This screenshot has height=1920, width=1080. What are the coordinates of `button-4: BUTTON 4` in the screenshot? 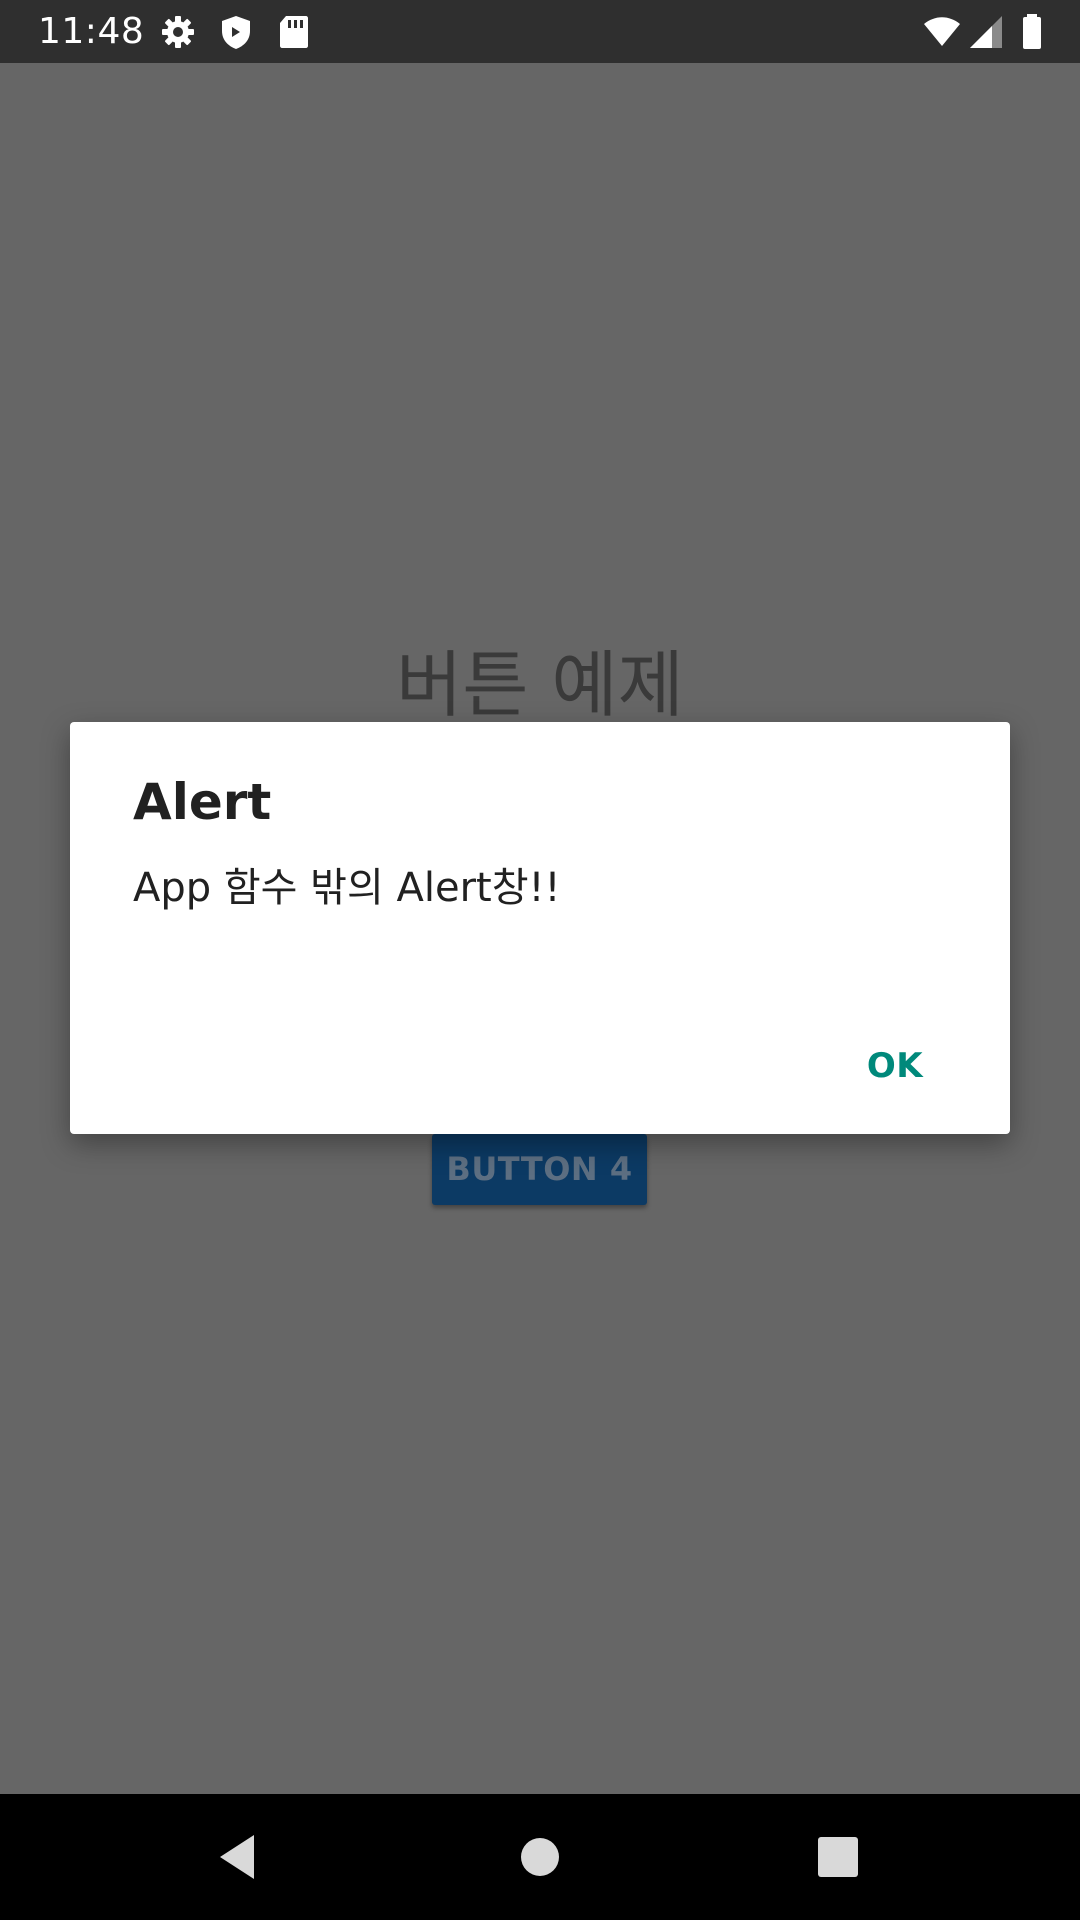 It's located at (539, 1169).